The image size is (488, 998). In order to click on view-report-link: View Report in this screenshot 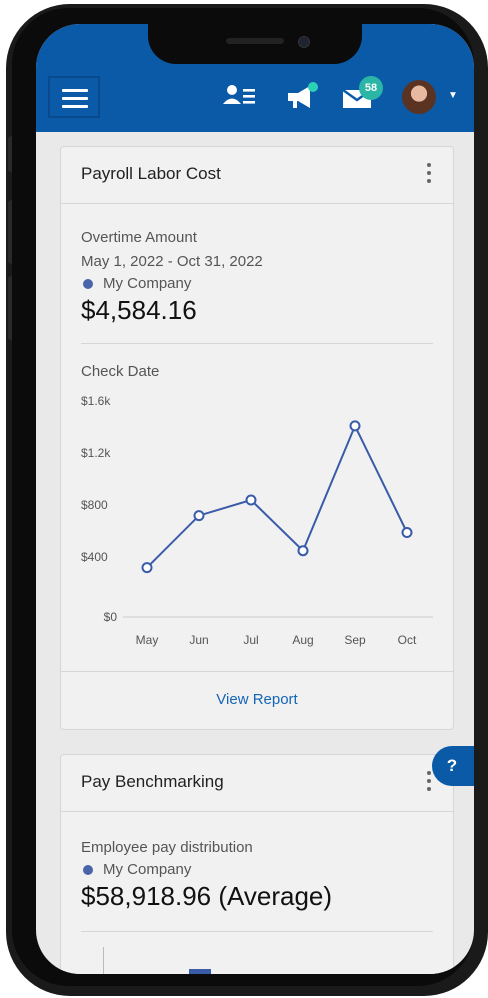, I will do `click(257, 699)`.